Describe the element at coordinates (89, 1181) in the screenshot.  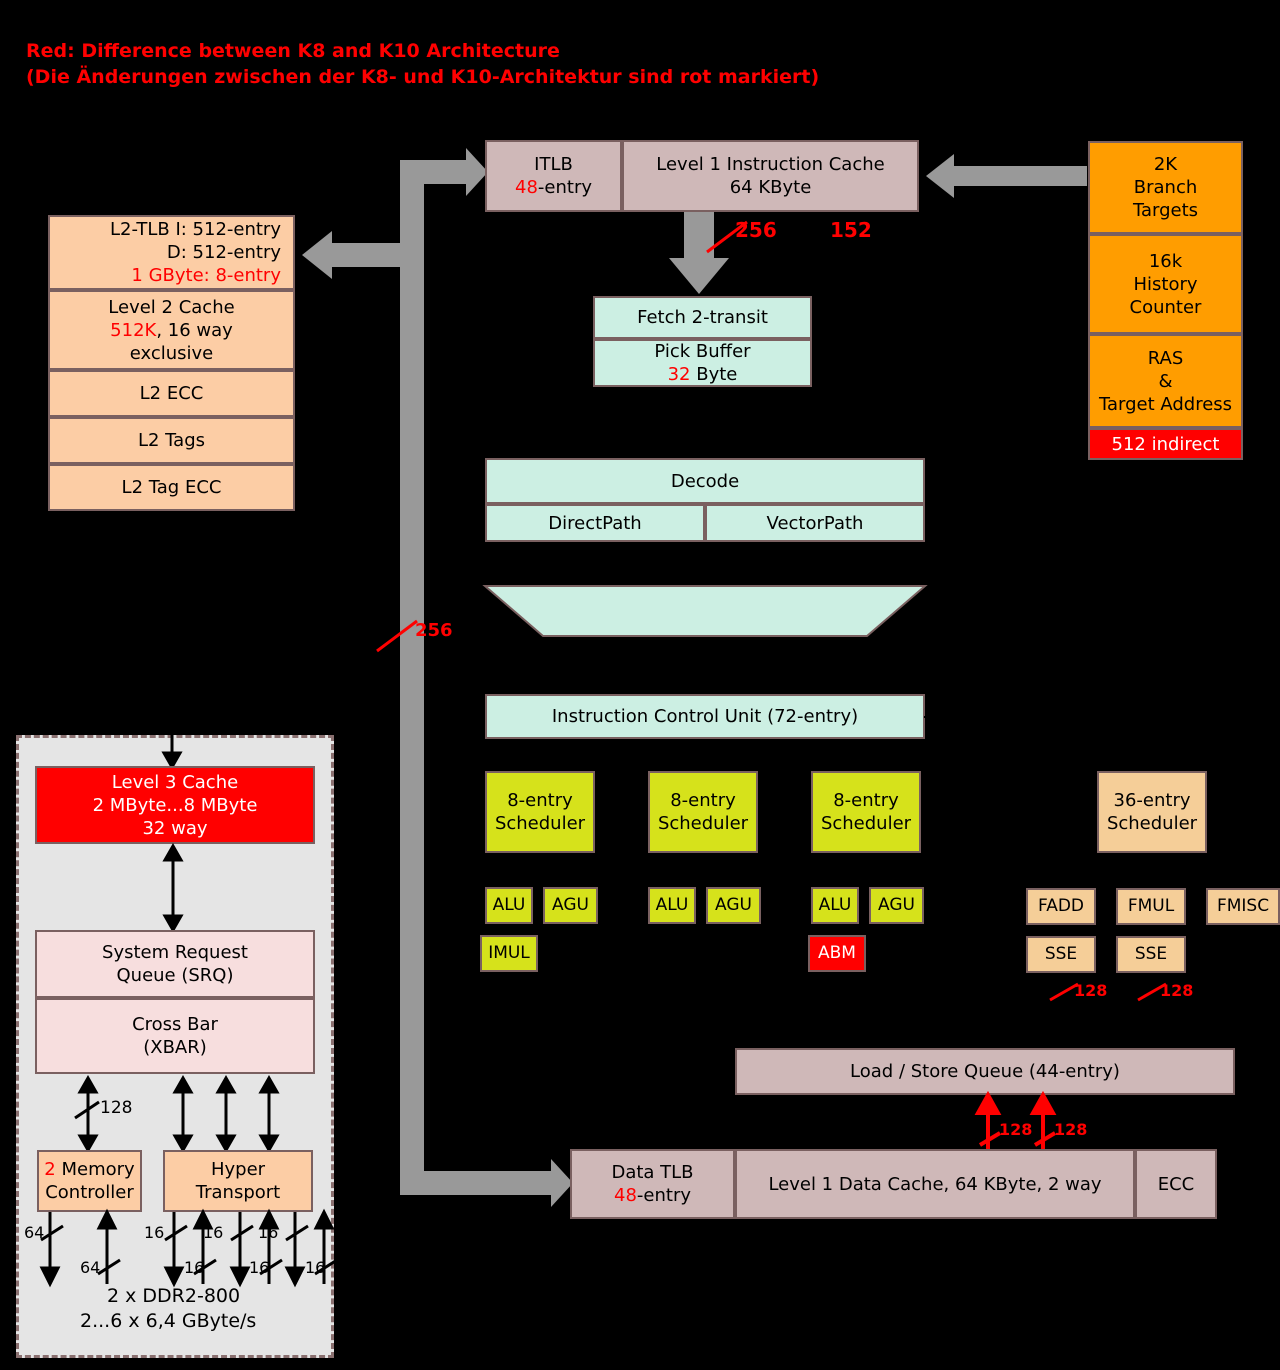
I see `memory-controller-block: 2 Memory Controller` at that location.